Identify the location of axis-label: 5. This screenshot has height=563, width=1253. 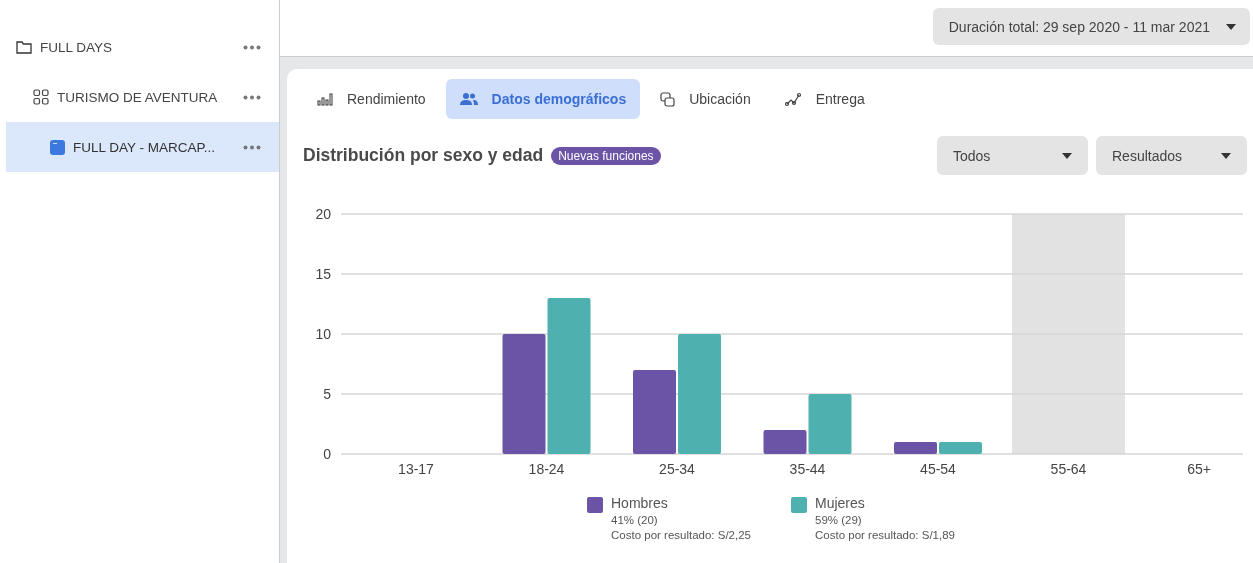
(327, 394).